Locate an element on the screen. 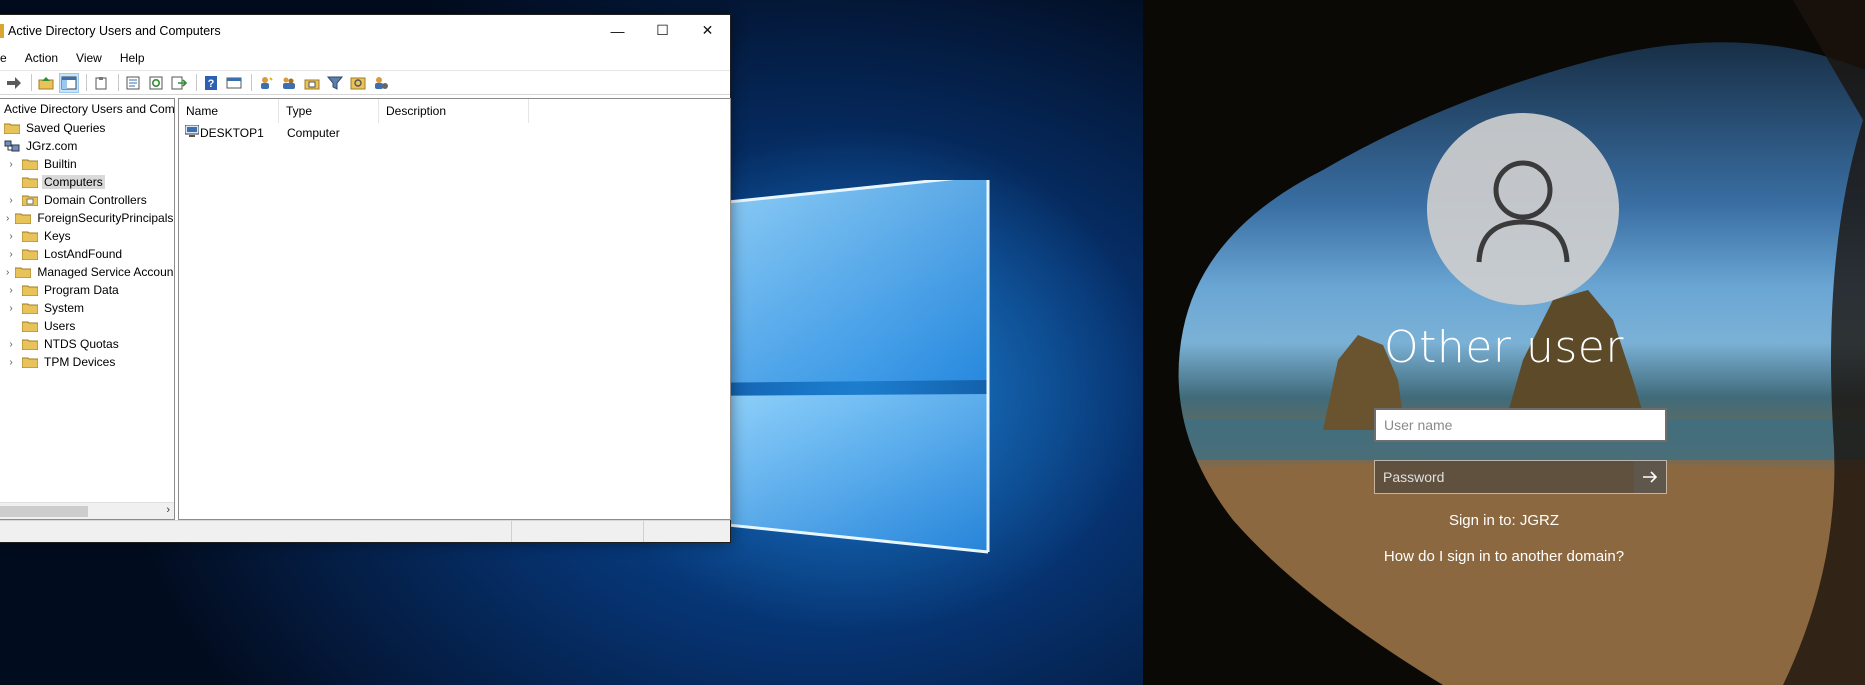  new-user-icon is located at coordinates (266, 83).